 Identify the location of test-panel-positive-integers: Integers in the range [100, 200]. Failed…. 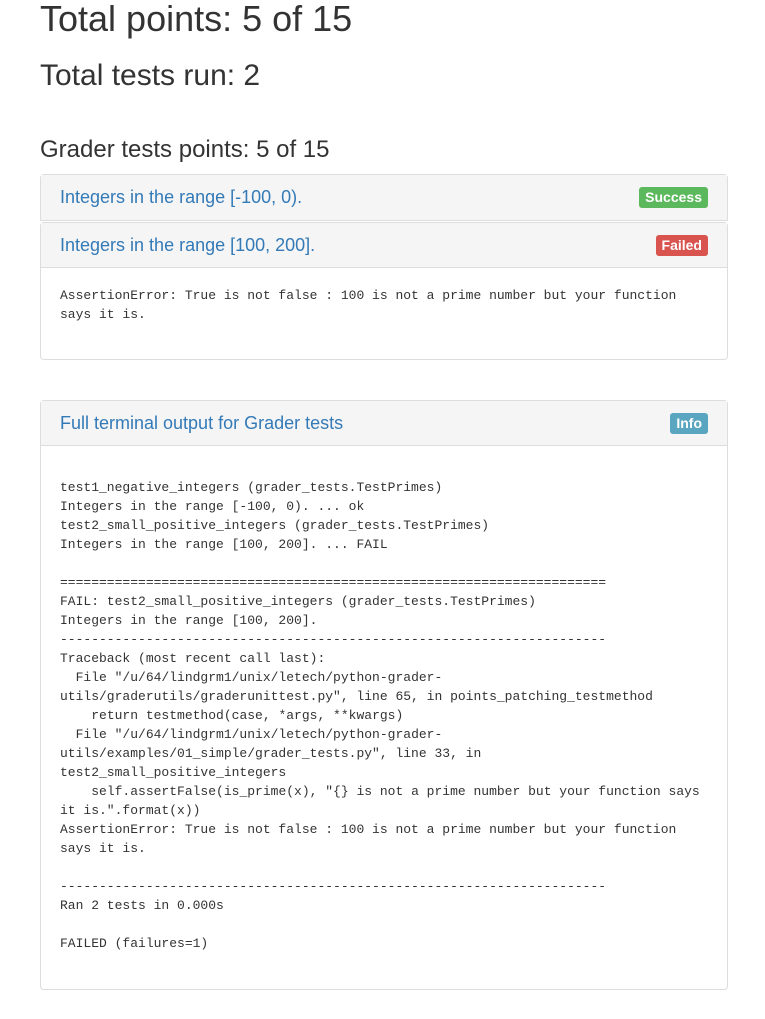
(384, 291).